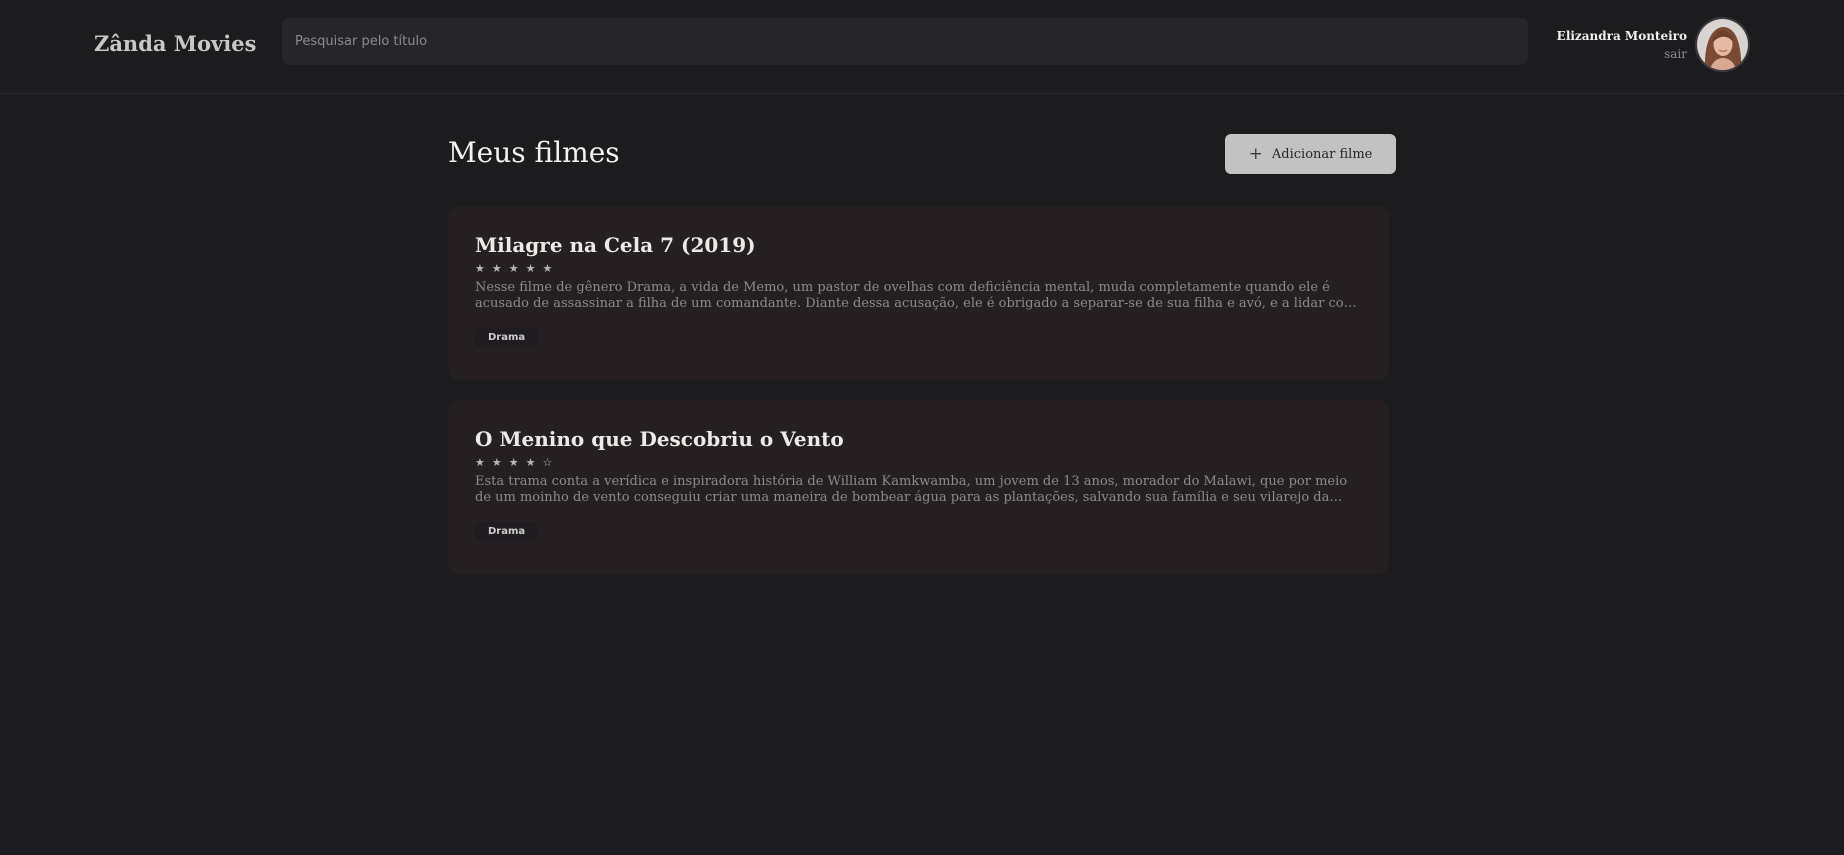 The height and width of the screenshot is (855, 1844). I want to click on page-title: Meus filmes, so click(534, 152).